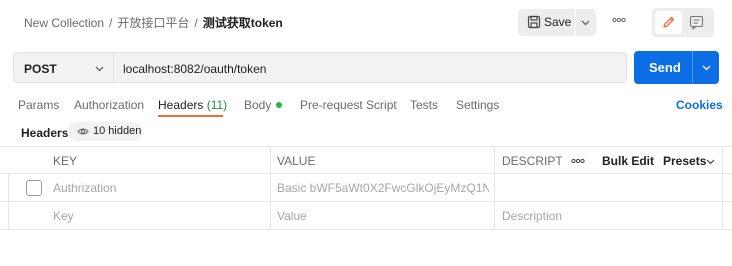 The image size is (732, 266). I want to click on table-row-new: Key Value Description, so click(366, 216).